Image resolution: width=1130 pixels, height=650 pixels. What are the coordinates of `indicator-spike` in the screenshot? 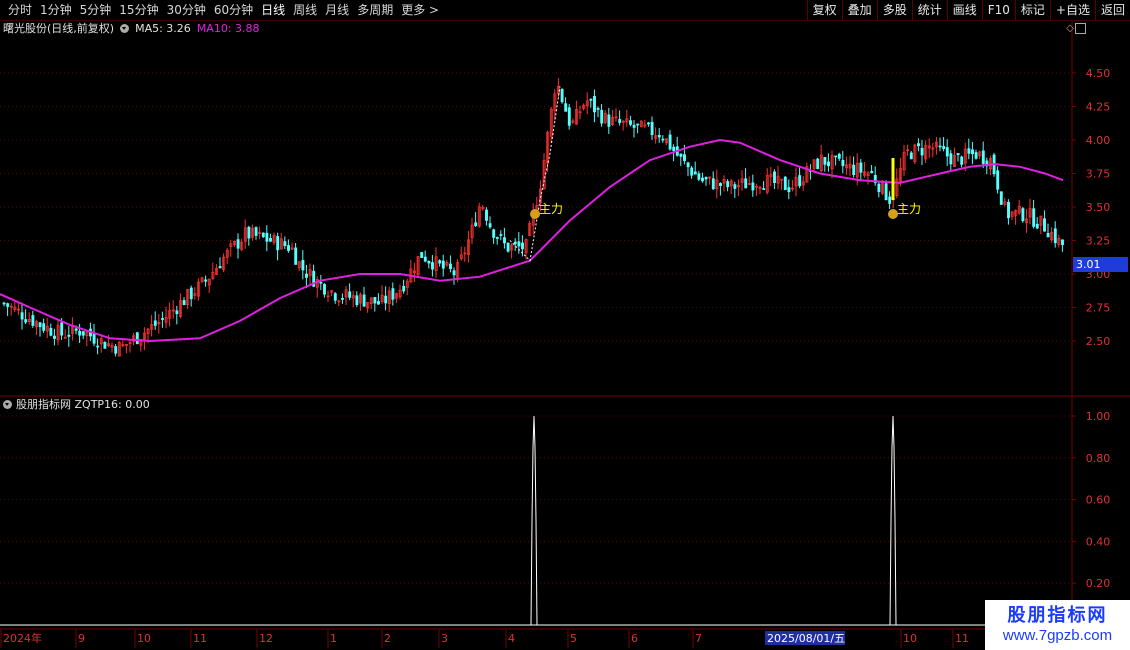 It's located at (893, 520).